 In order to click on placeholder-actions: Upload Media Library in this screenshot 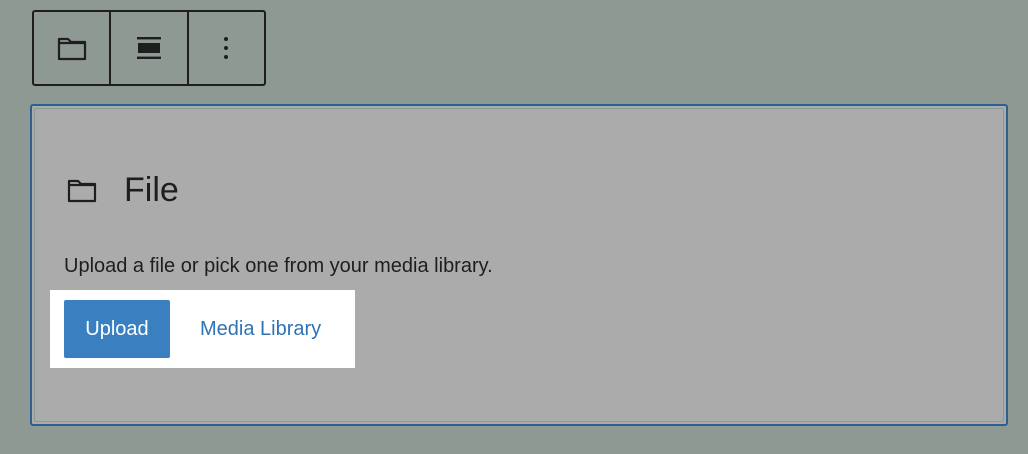, I will do `click(202, 329)`.